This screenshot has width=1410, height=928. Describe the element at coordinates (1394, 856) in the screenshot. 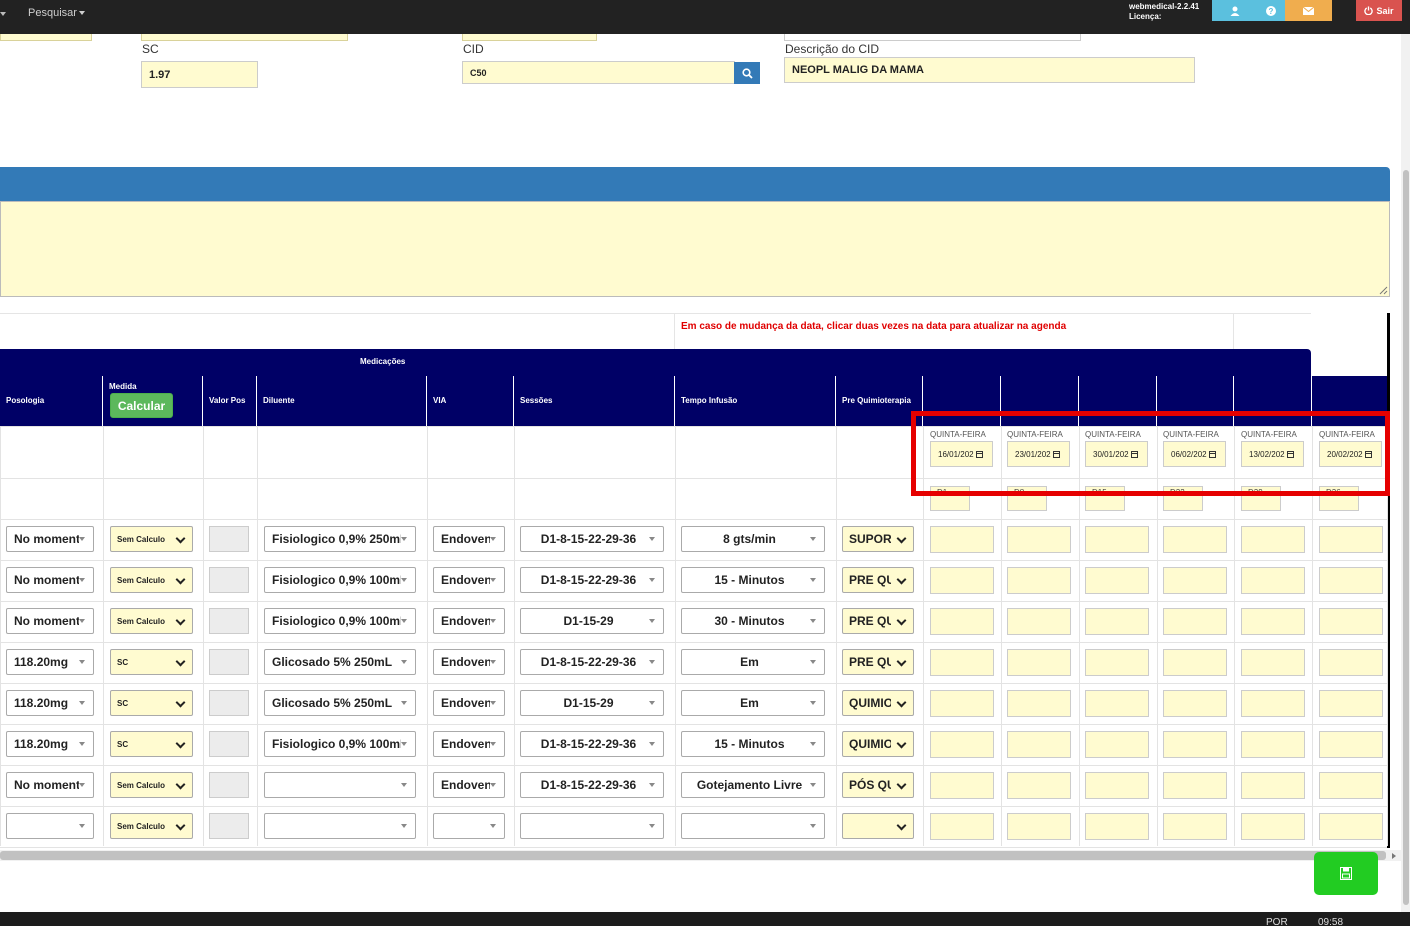

I see `scroll-right-arrow-icon` at that location.